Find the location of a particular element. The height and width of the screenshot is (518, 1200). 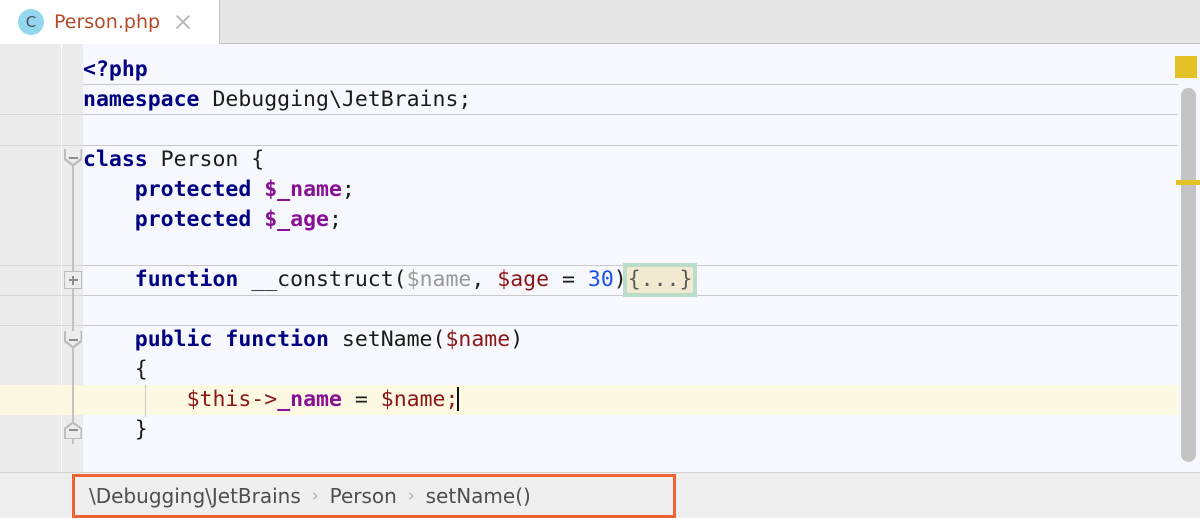

text-caret is located at coordinates (458, 399).